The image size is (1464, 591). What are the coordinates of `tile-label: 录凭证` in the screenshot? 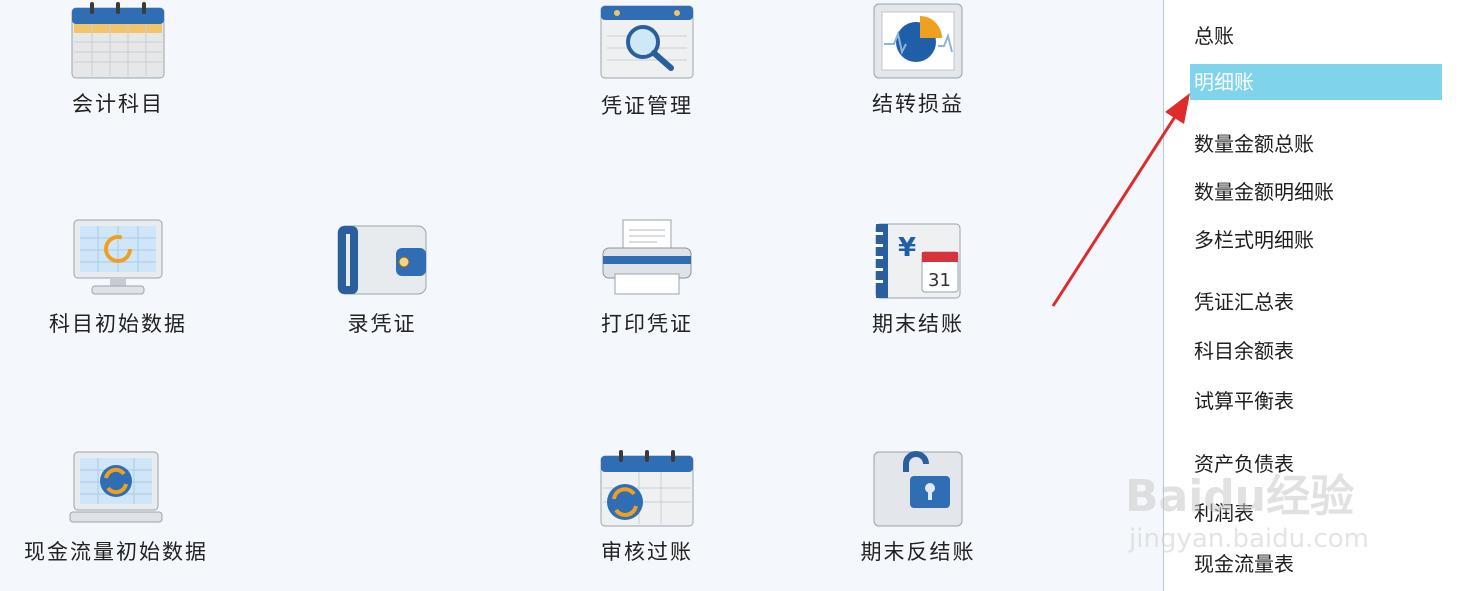 It's located at (382, 324).